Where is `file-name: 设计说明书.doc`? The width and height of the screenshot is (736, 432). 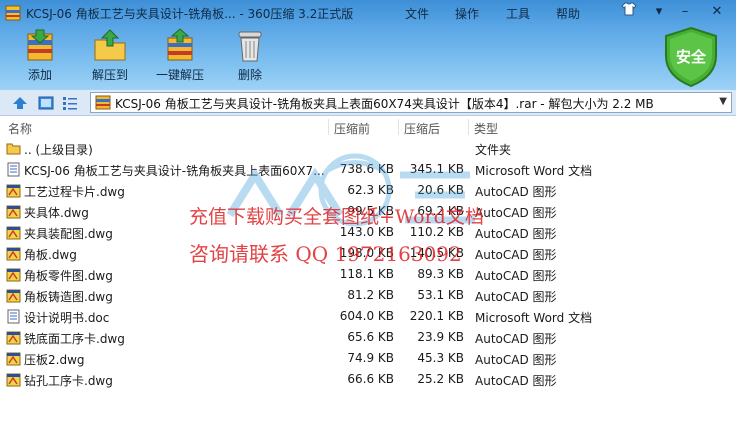
file-name: 设计说明书.doc is located at coordinates (67, 318).